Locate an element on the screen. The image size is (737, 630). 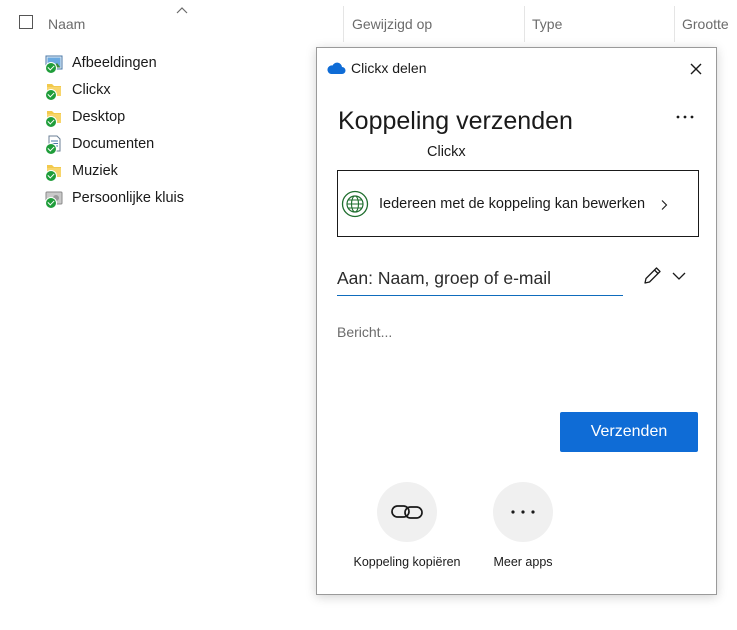
list-item: Persoonlijke kluis is located at coordinates (179, 197).